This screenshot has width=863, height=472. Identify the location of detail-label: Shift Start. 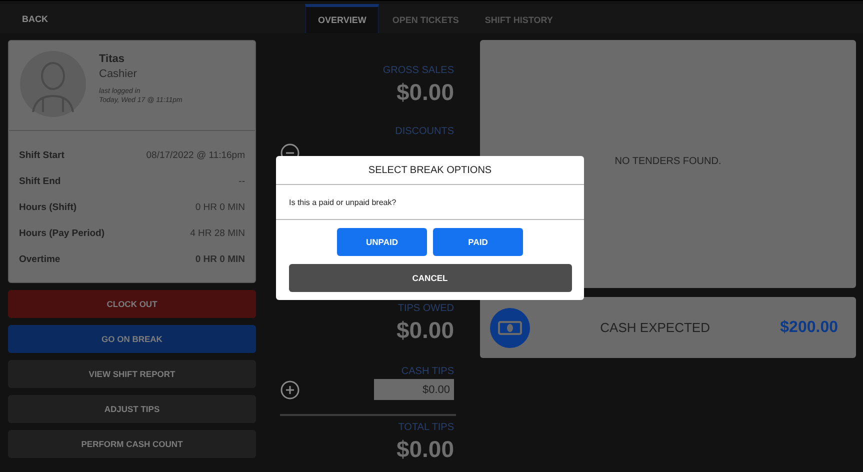
(41, 155).